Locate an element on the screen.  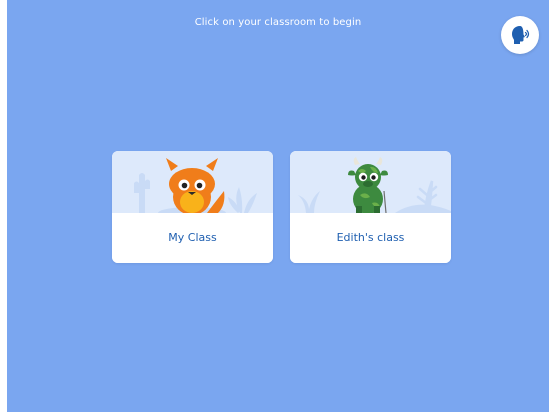
classroom-name: Edith's class is located at coordinates (370, 238).